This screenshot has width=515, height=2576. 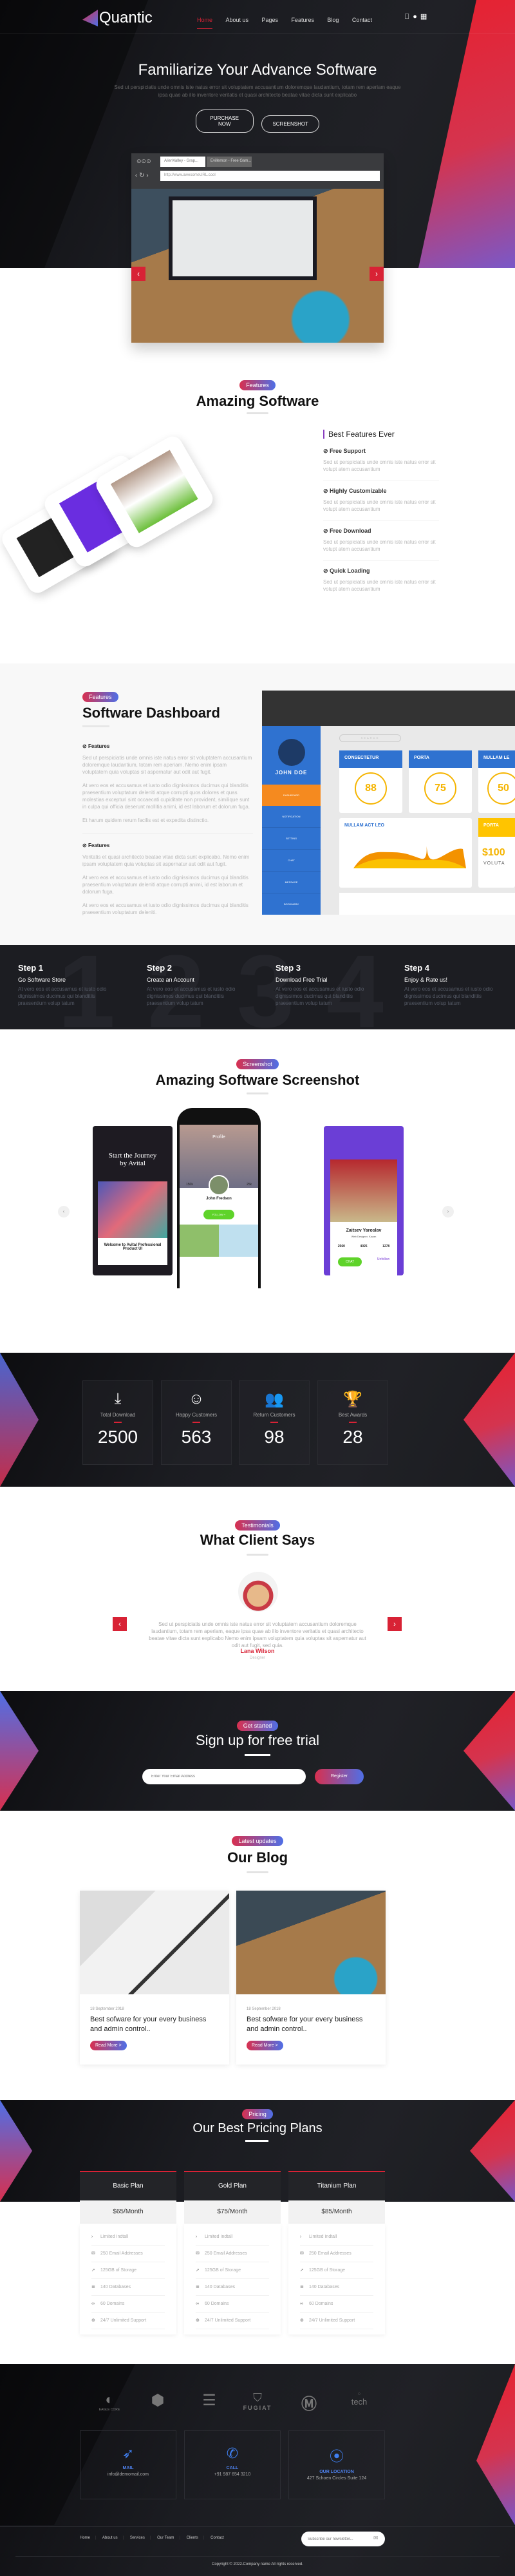 What do you see at coordinates (209, 2400) in the screenshot?
I see `partner-logo-s: ☰` at bounding box center [209, 2400].